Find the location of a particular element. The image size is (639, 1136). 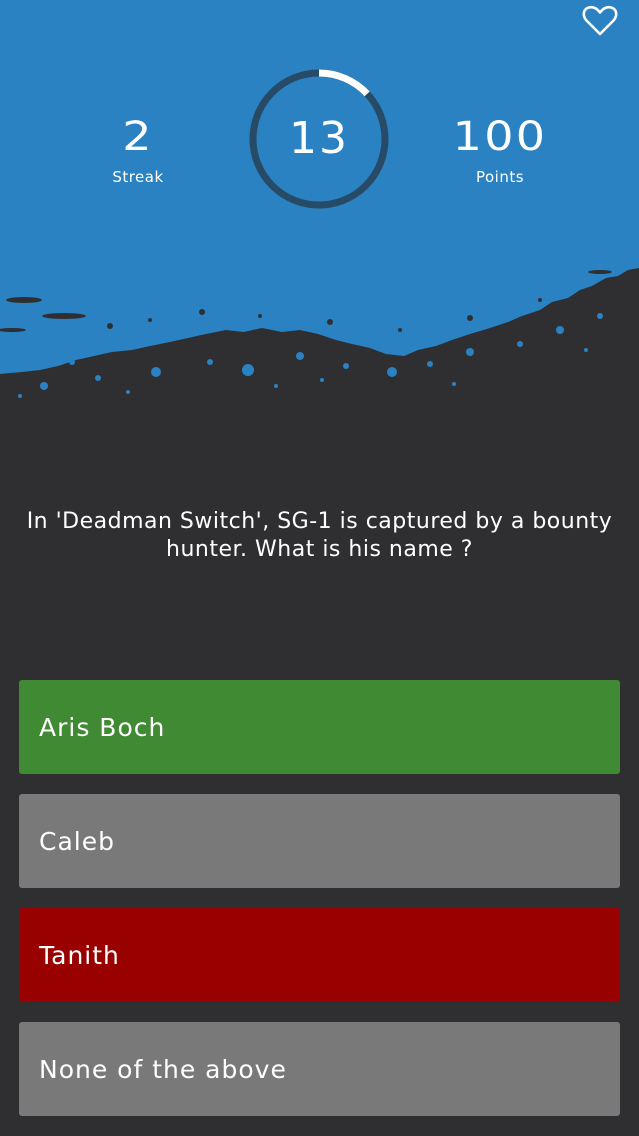

points-stat: 100 Points is located at coordinates (500, 150).